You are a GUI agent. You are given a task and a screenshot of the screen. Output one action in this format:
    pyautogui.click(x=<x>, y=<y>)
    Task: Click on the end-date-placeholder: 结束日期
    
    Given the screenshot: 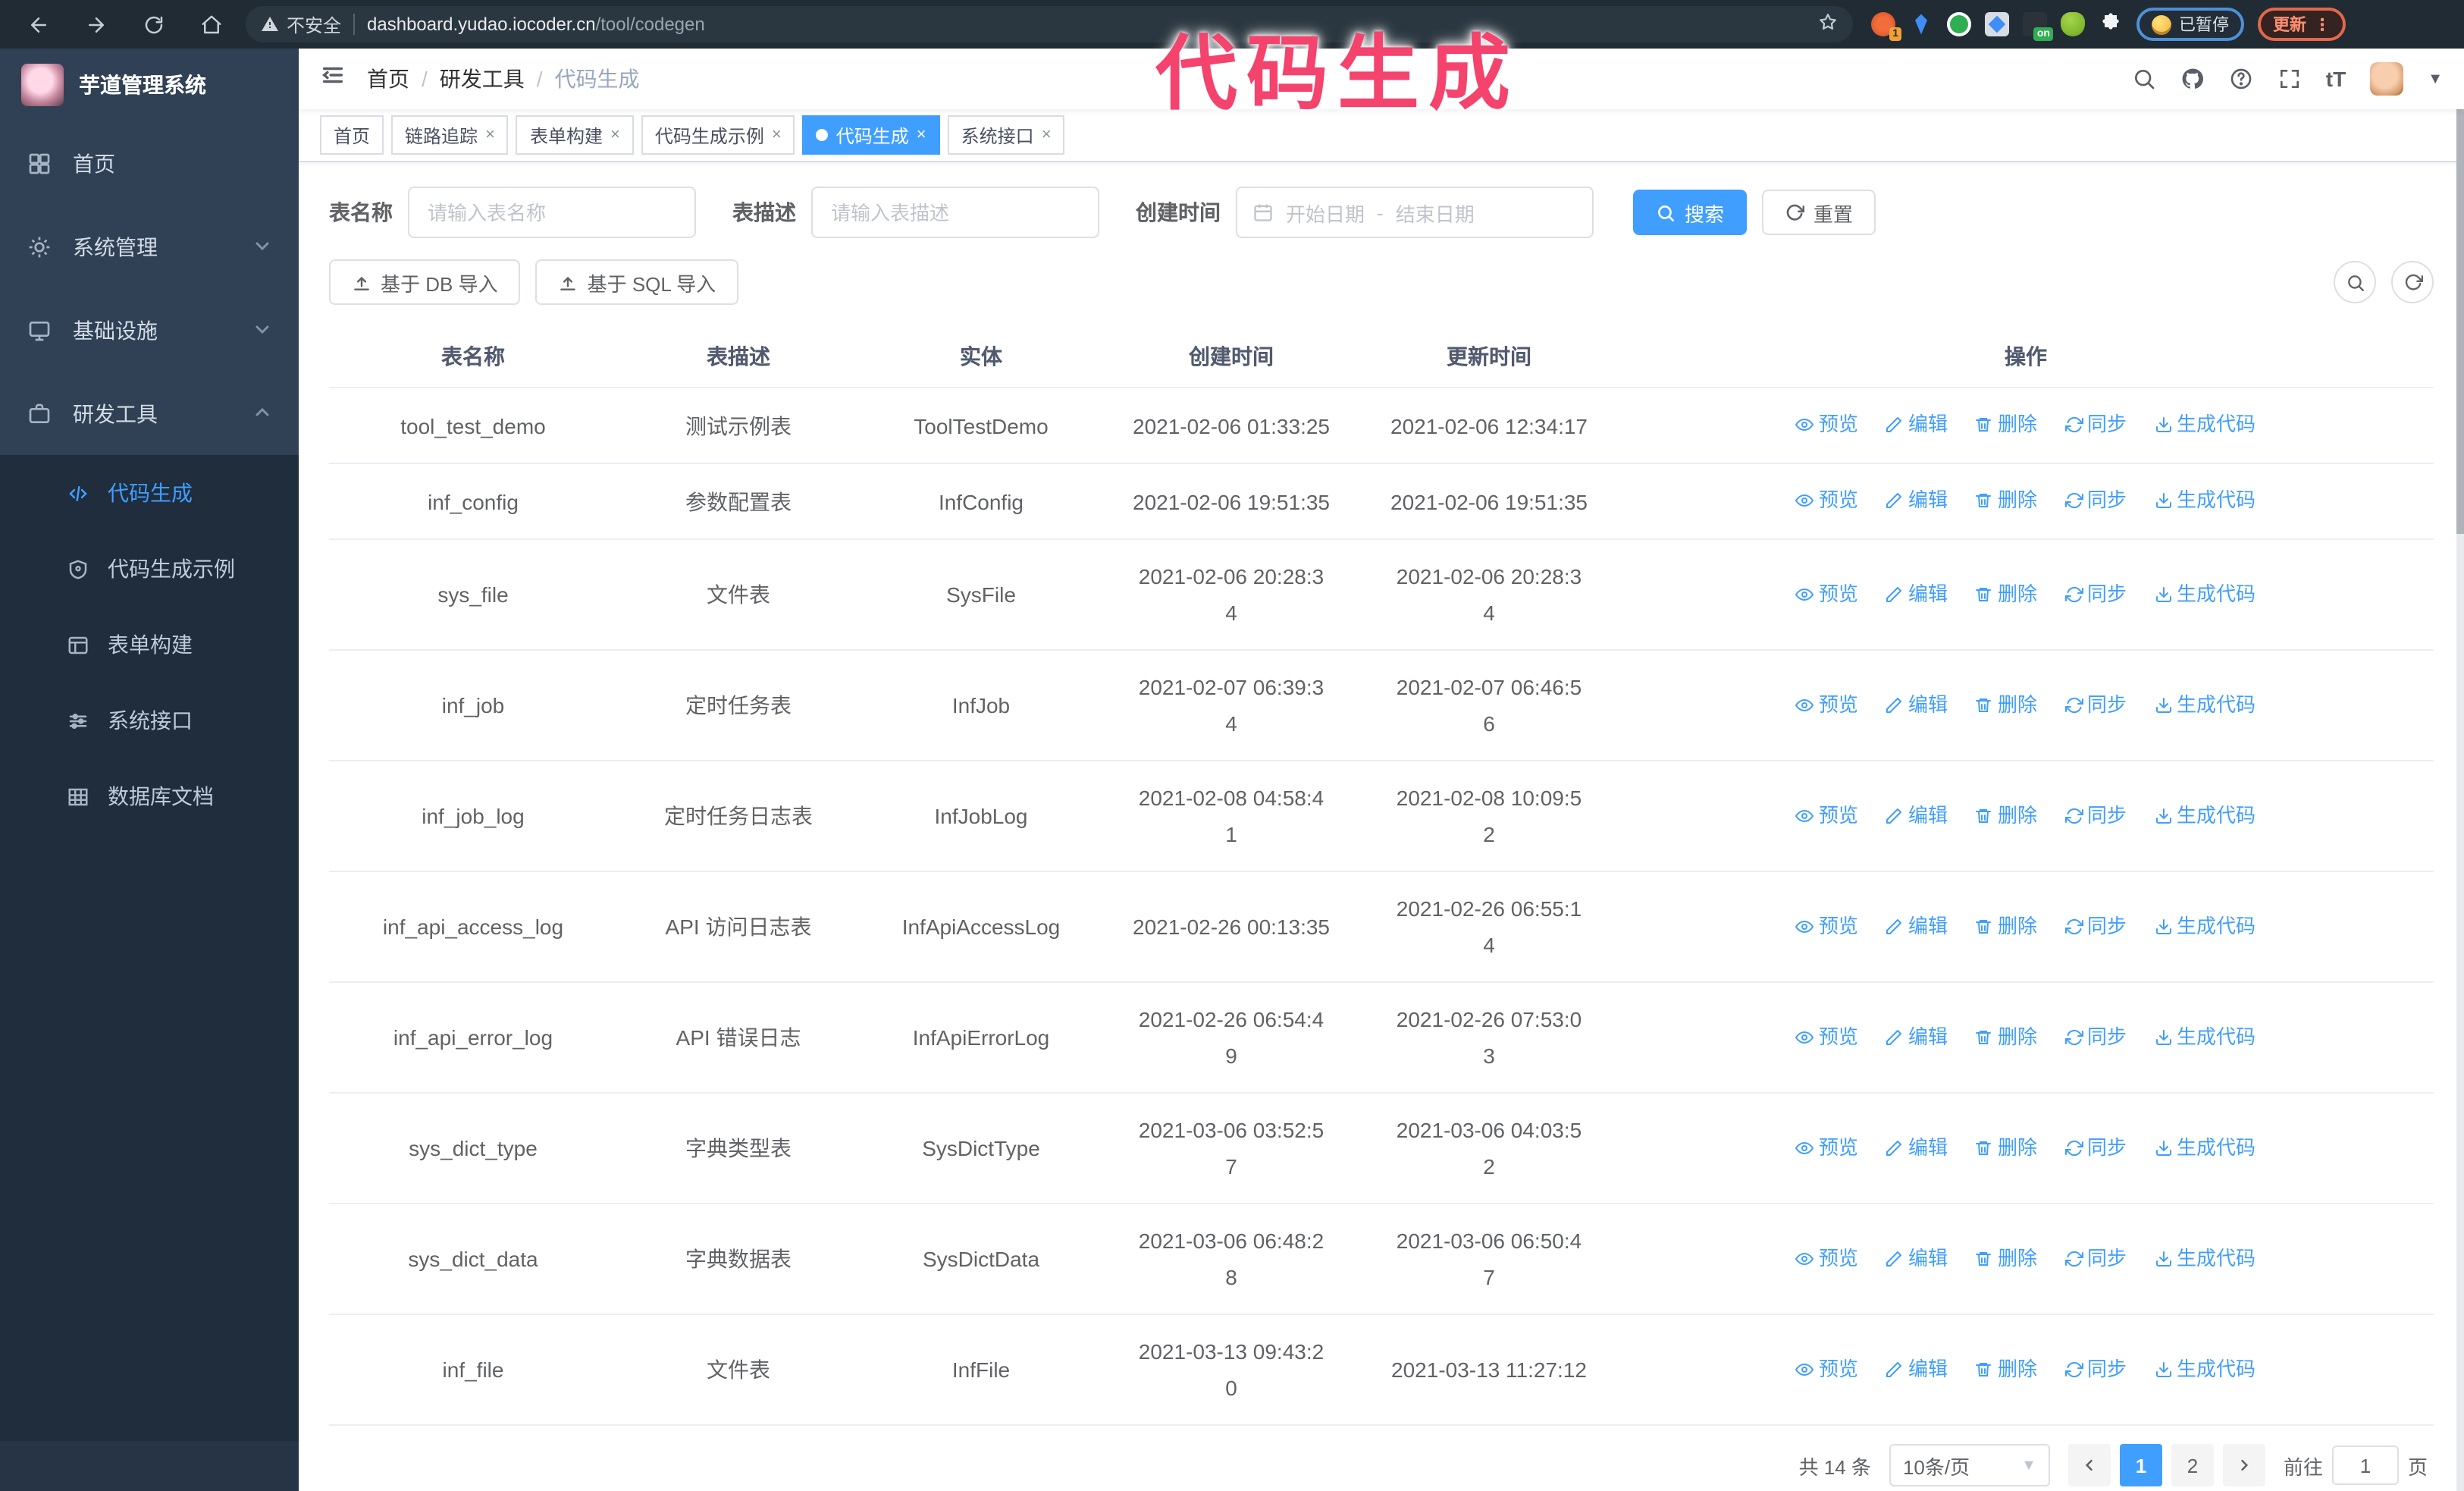 What is the action you would take?
    pyautogui.click(x=1436, y=212)
    